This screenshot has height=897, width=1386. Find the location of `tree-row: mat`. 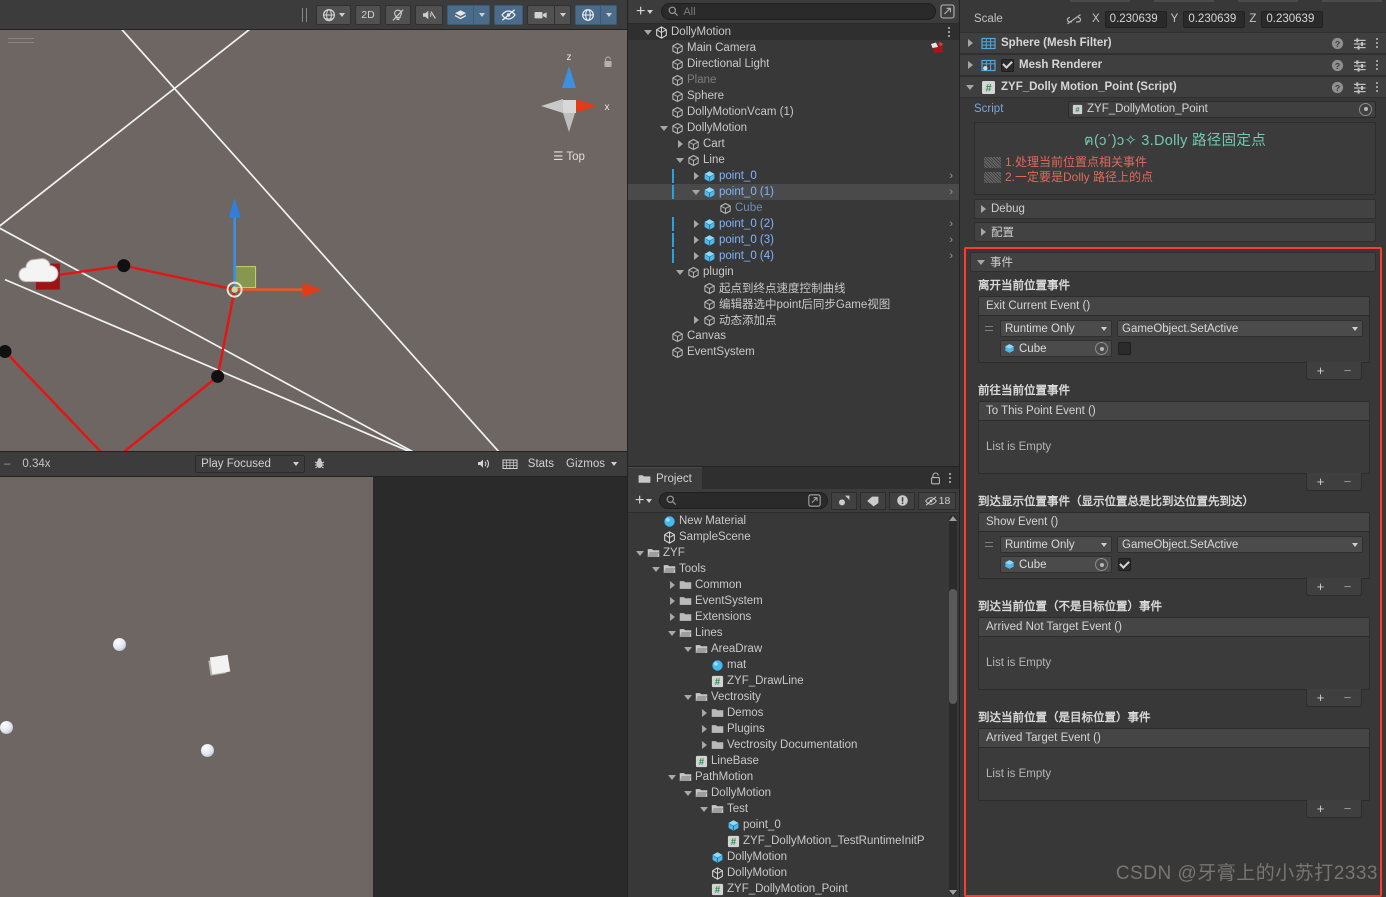

tree-row: mat is located at coordinates (793, 665).